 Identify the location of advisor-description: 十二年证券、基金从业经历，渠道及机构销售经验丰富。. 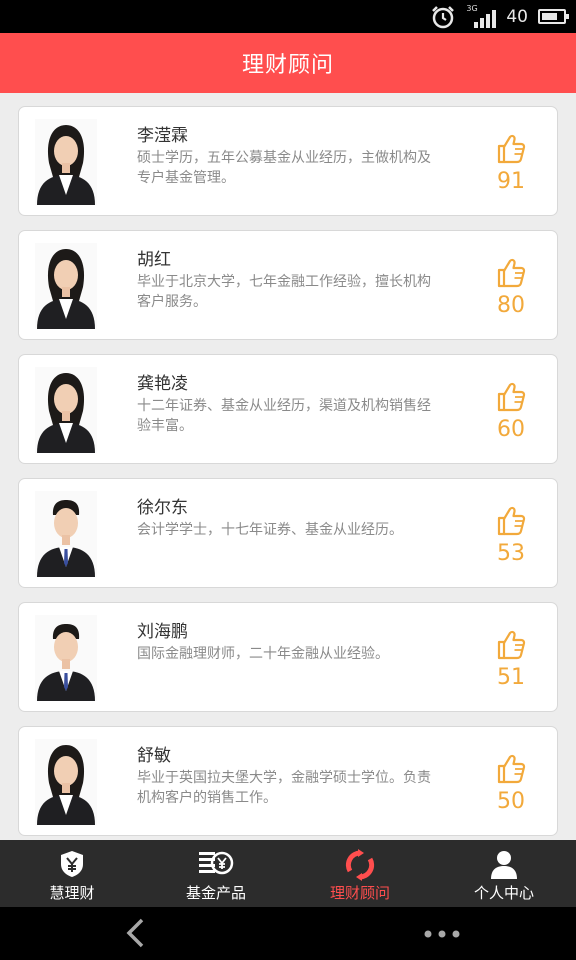
(284, 416).